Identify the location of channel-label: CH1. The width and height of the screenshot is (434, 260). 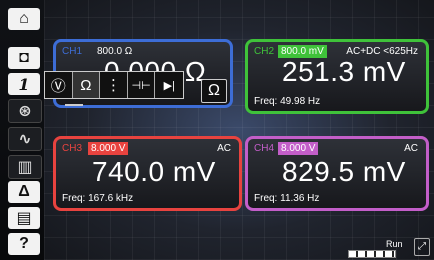
(72, 51).